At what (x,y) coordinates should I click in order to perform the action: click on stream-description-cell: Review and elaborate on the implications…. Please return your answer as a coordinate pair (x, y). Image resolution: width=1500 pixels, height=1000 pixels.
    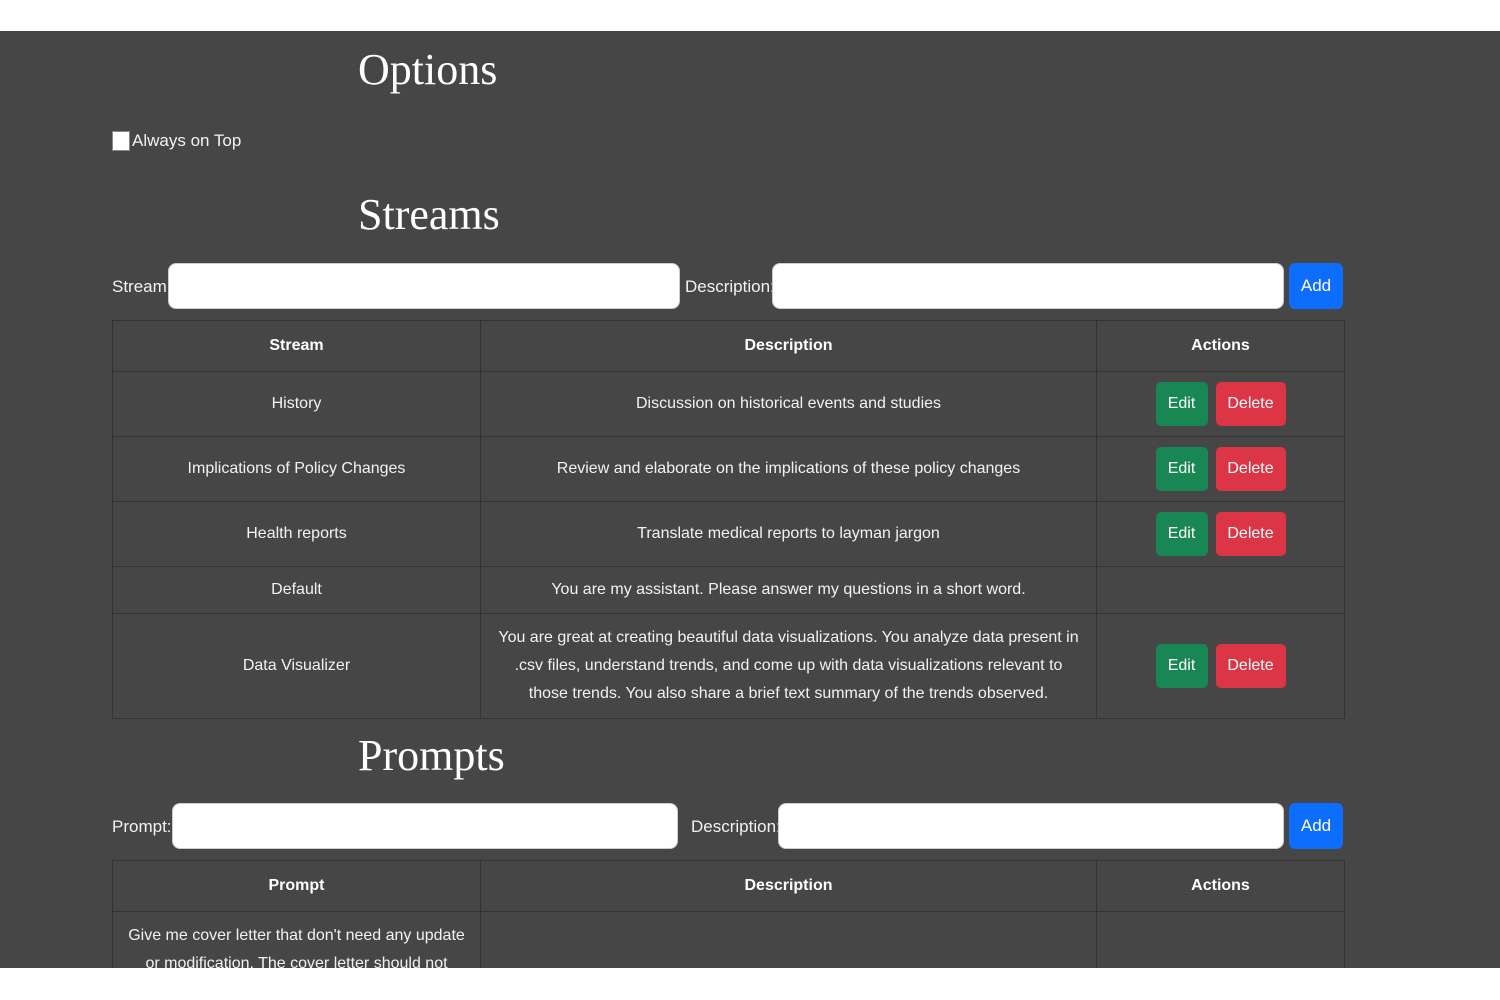
    Looking at the image, I should click on (788, 469).